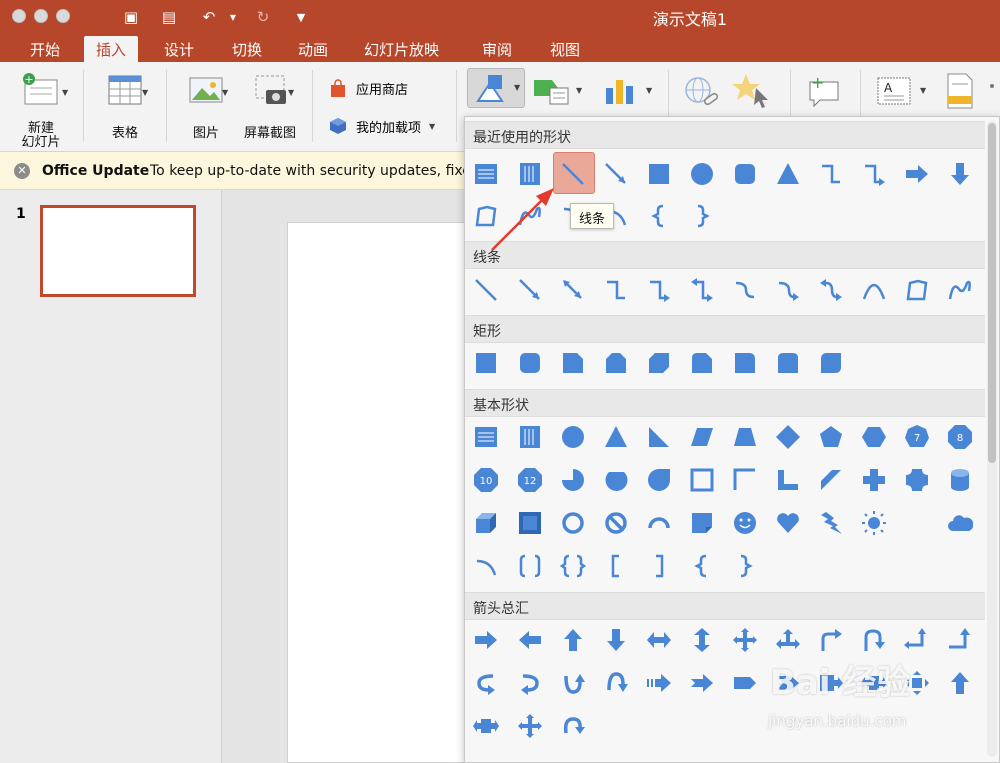 The height and width of the screenshot is (763, 1000). What do you see at coordinates (497, 49) in the screenshot?
I see `tab-review: 审阅` at bounding box center [497, 49].